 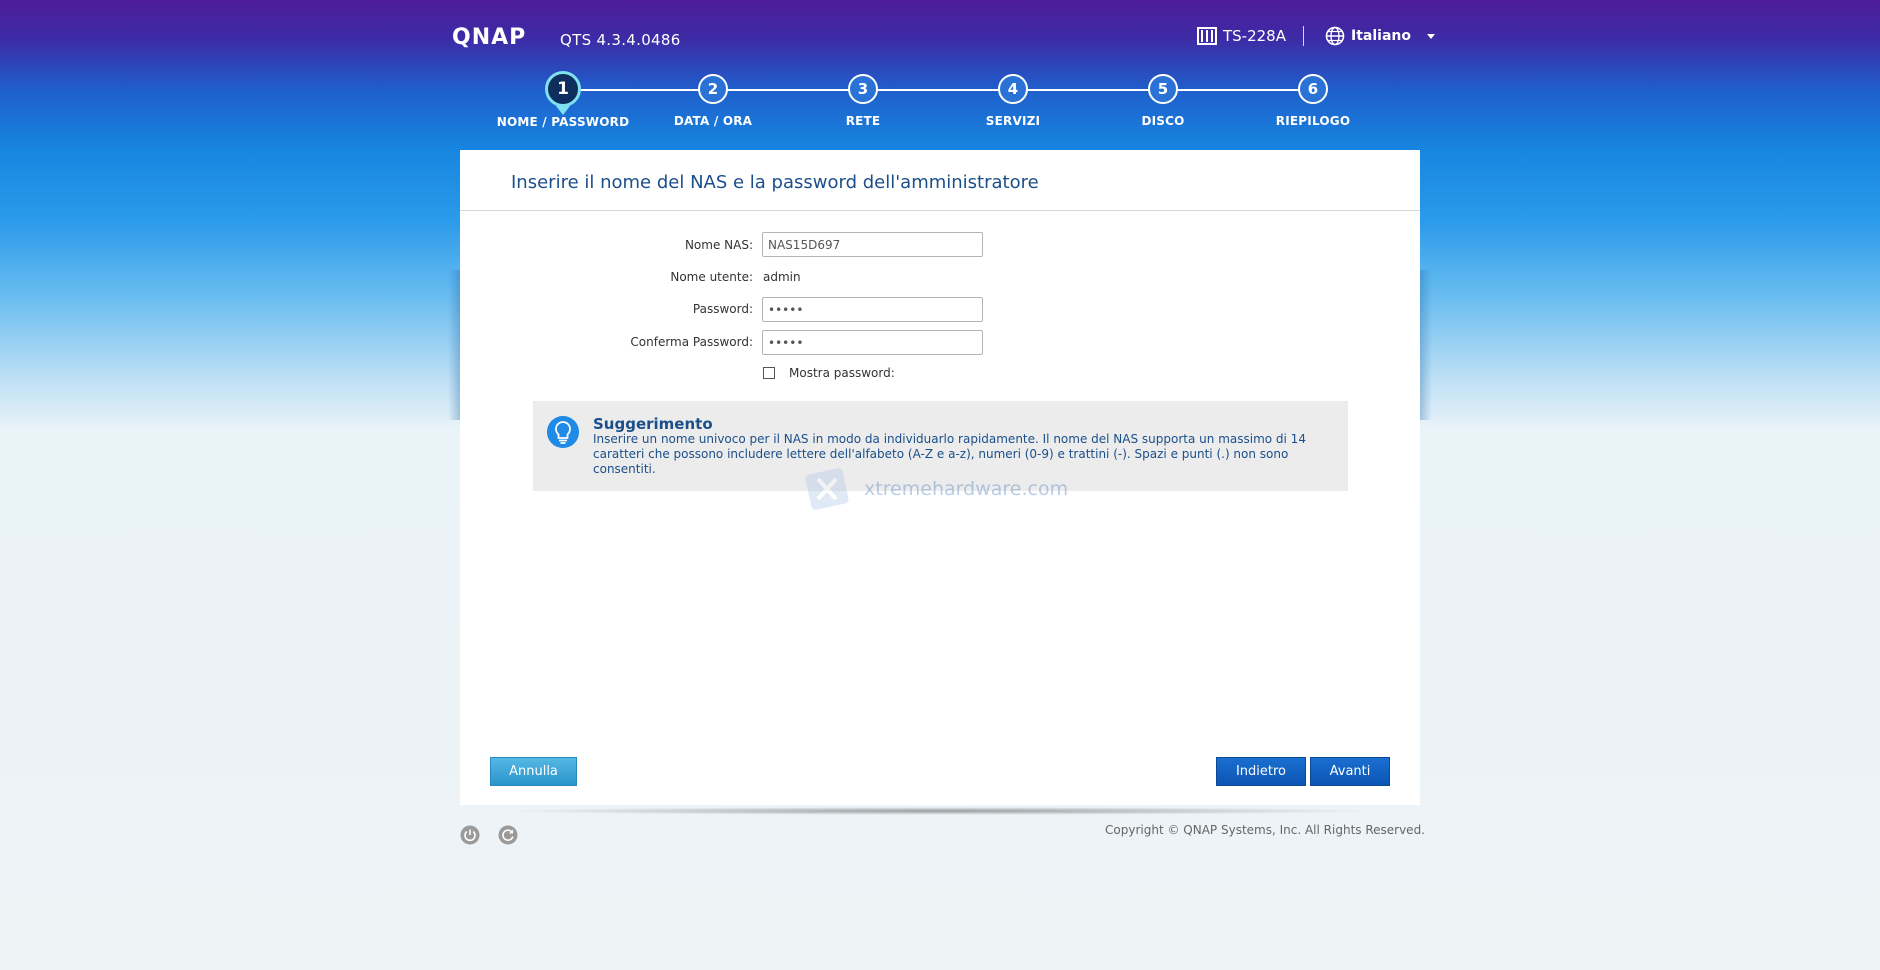 What do you see at coordinates (1313, 89) in the screenshot?
I see `step-number: 6` at bounding box center [1313, 89].